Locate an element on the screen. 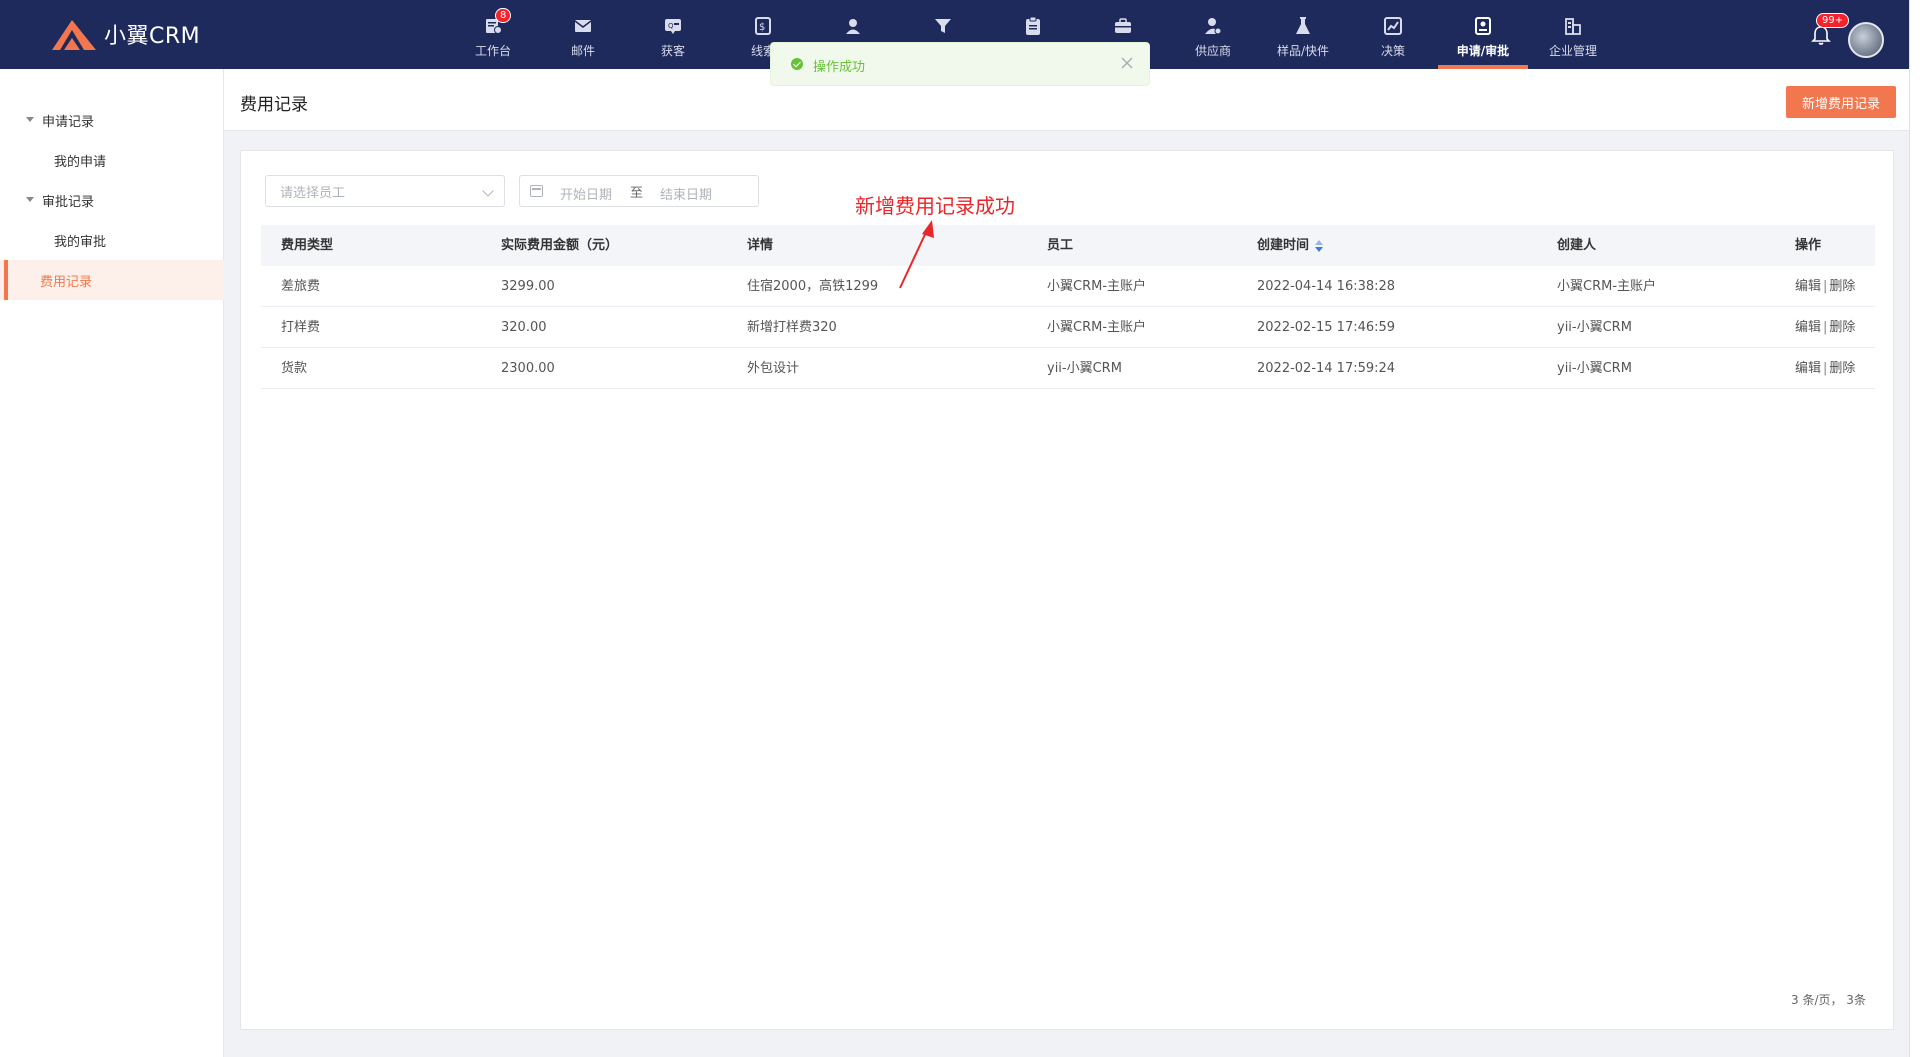 This screenshot has width=1920, height=1057. nav-item-approval: 申请/审批 is located at coordinates (1483, 34).